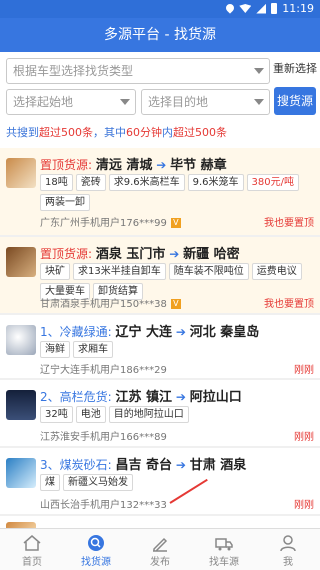 The image size is (320, 570). Describe the element at coordinates (224, 562) in the screenshot. I see `tab-label: 找车源` at that location.